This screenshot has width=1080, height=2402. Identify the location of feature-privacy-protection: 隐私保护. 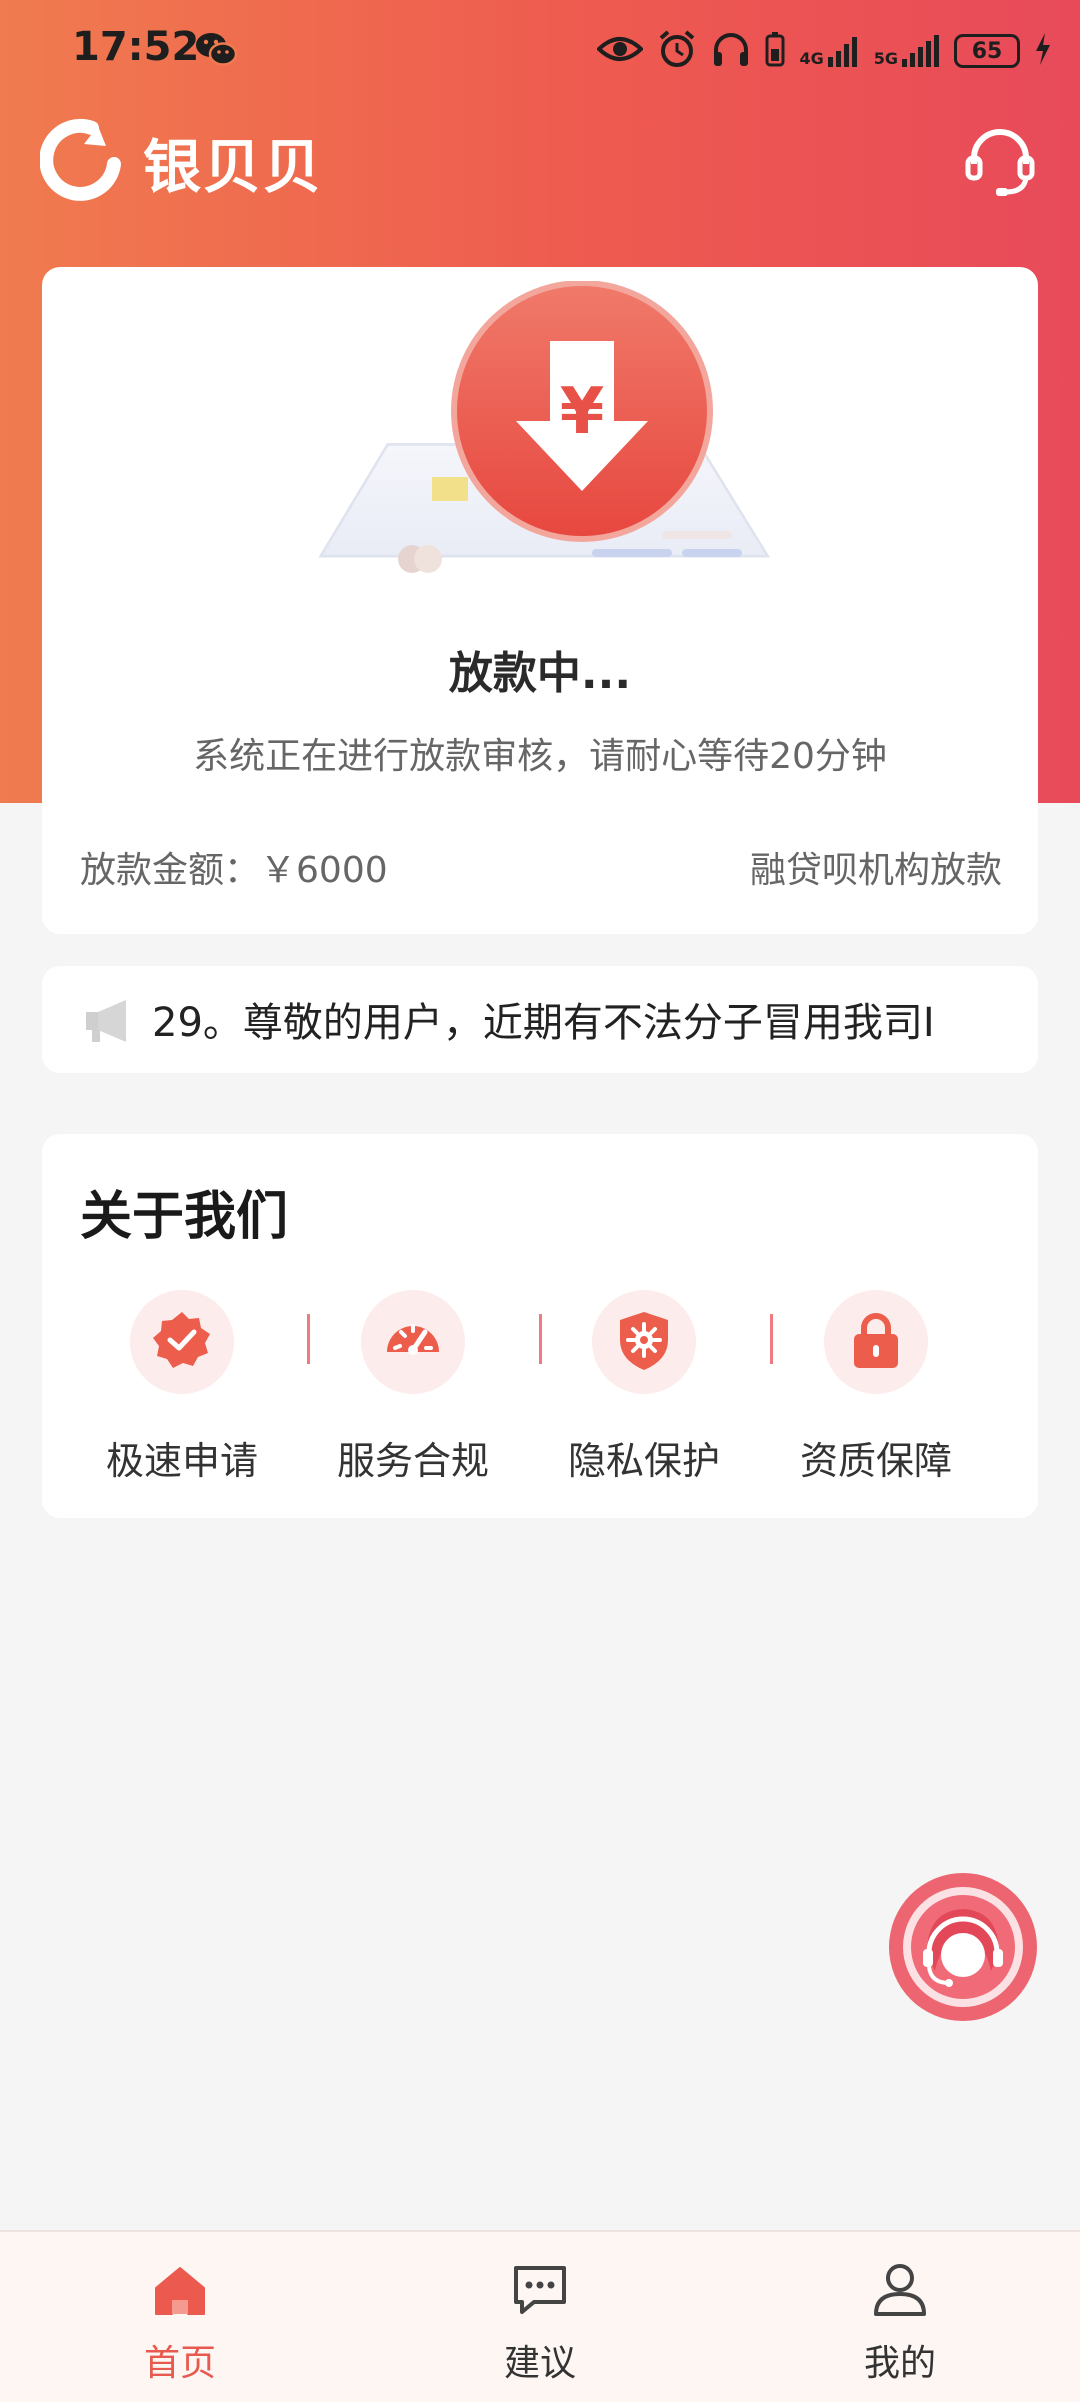
(644, 1387).